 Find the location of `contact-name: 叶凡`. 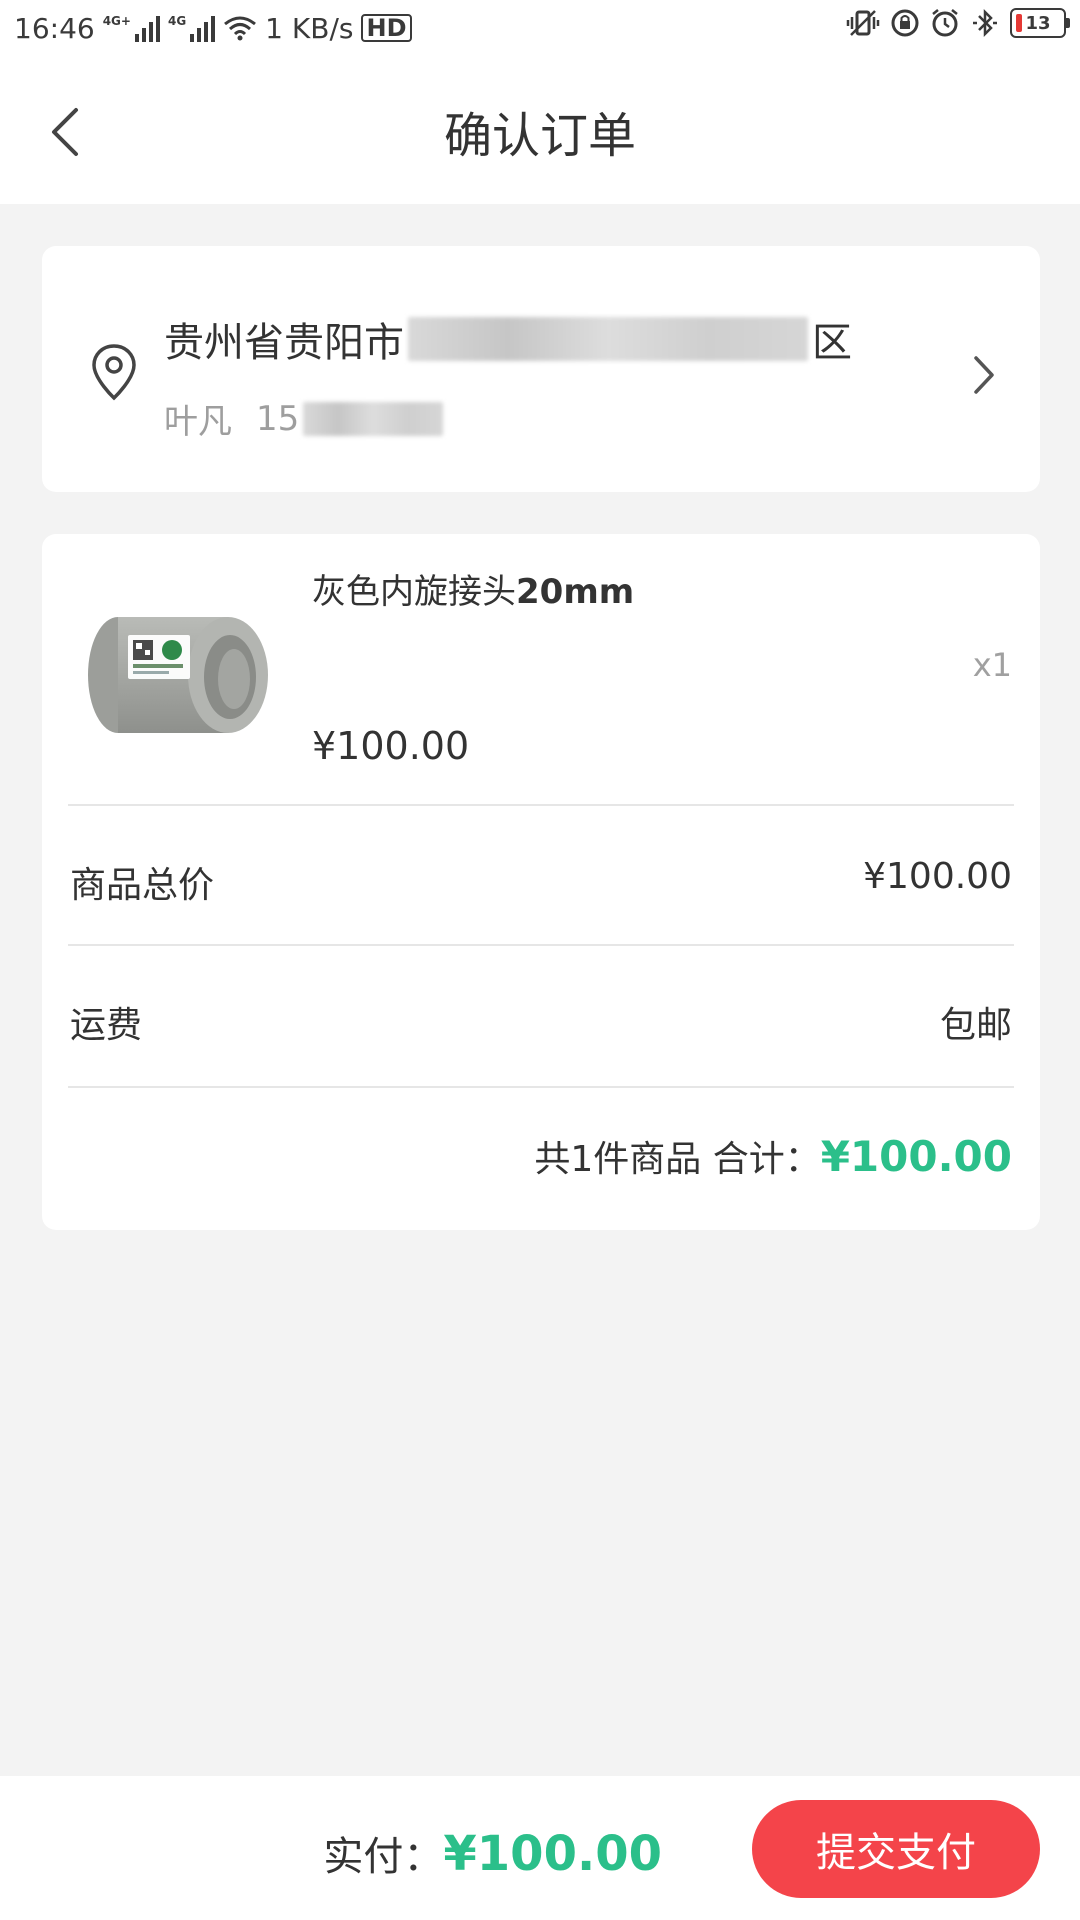

contact-name: 叶凡 is located at coordinates (198, 422).